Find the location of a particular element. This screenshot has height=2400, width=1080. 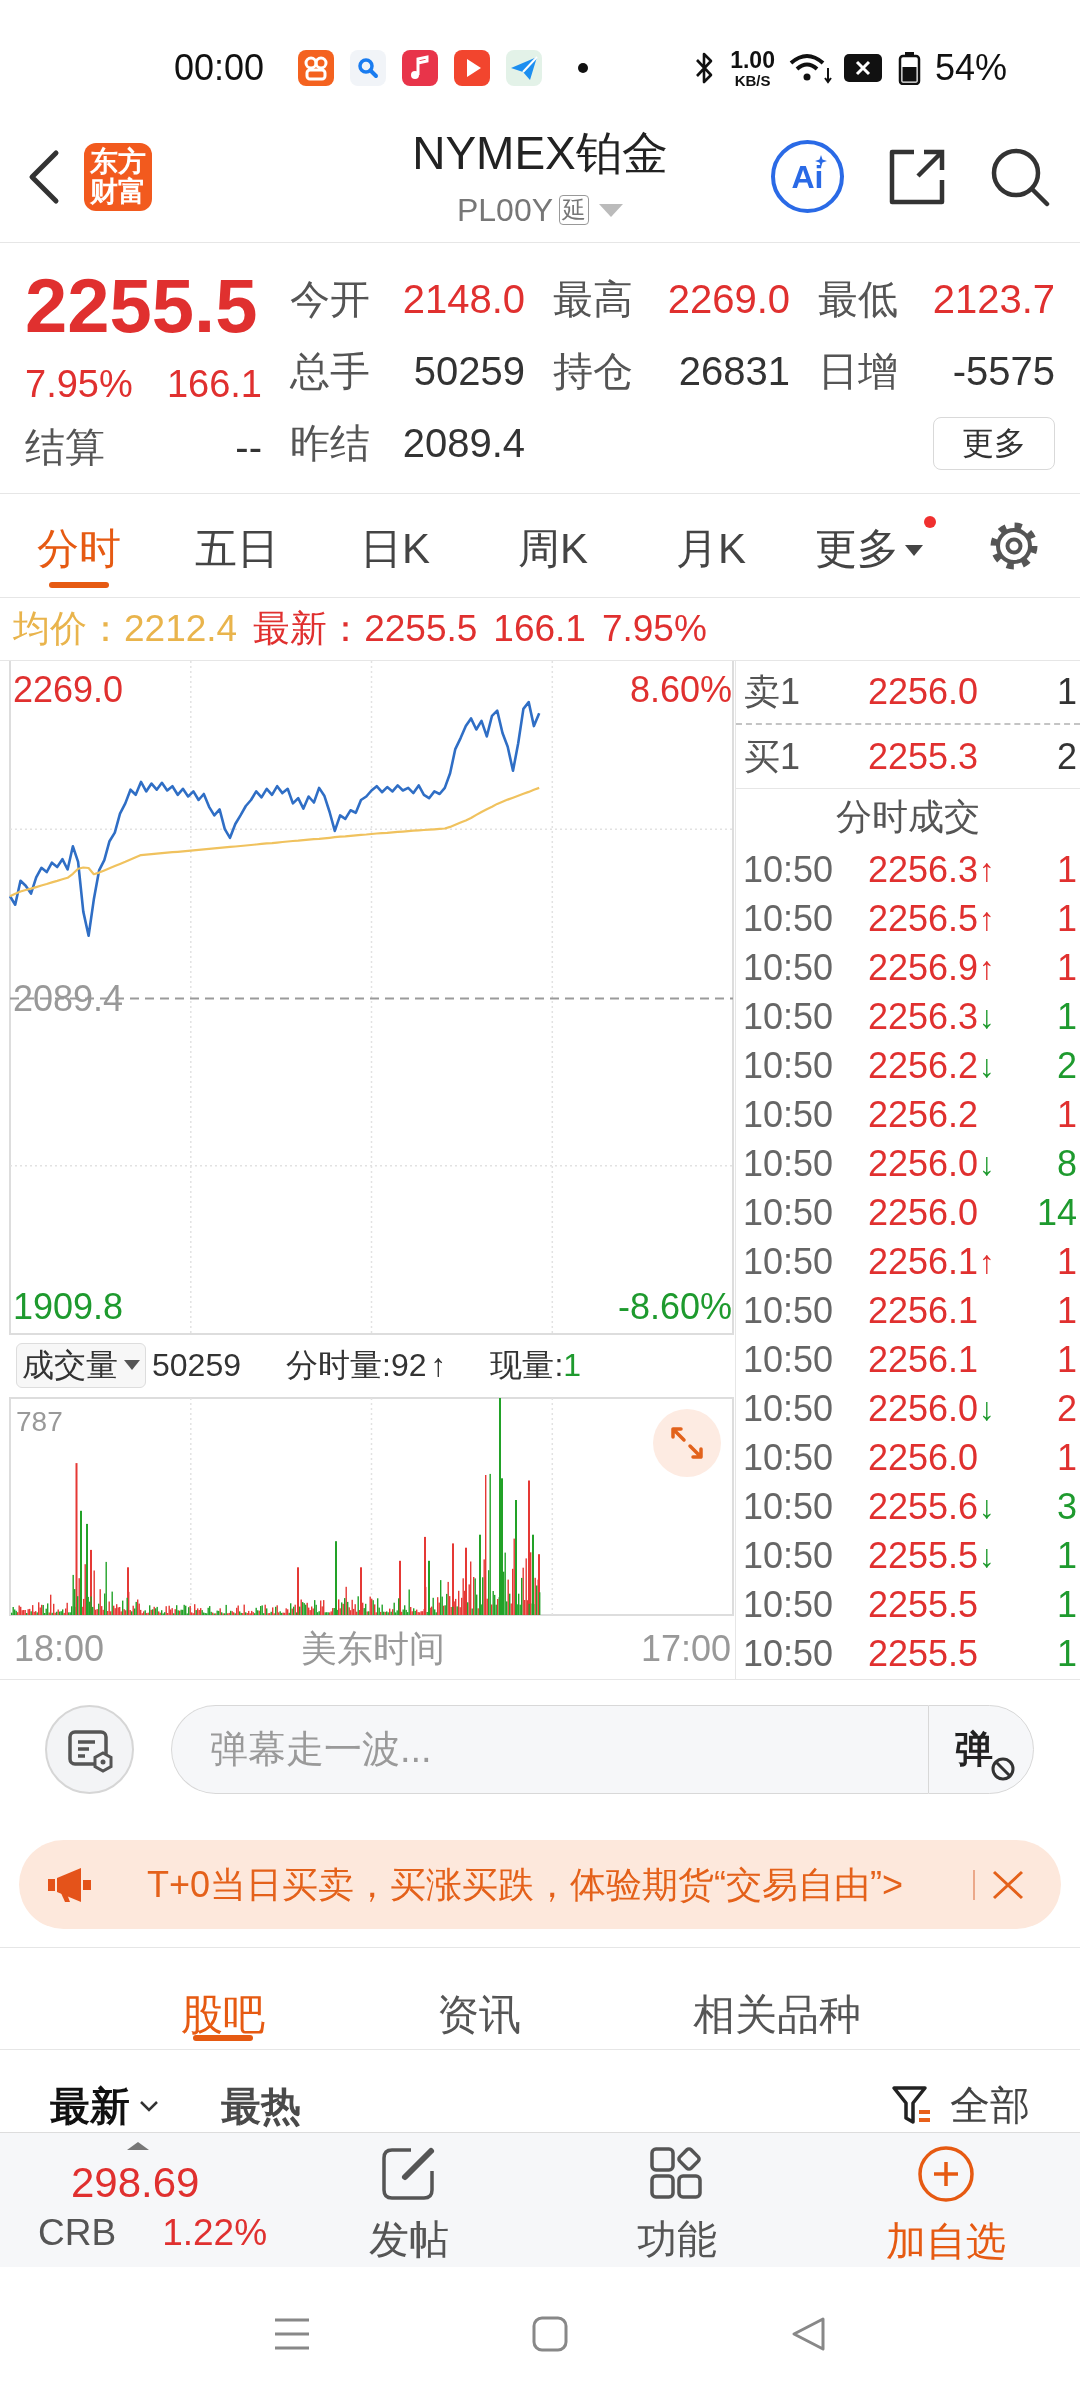

time-axis-label: 17:00 is located at coordinates (685, 1648).